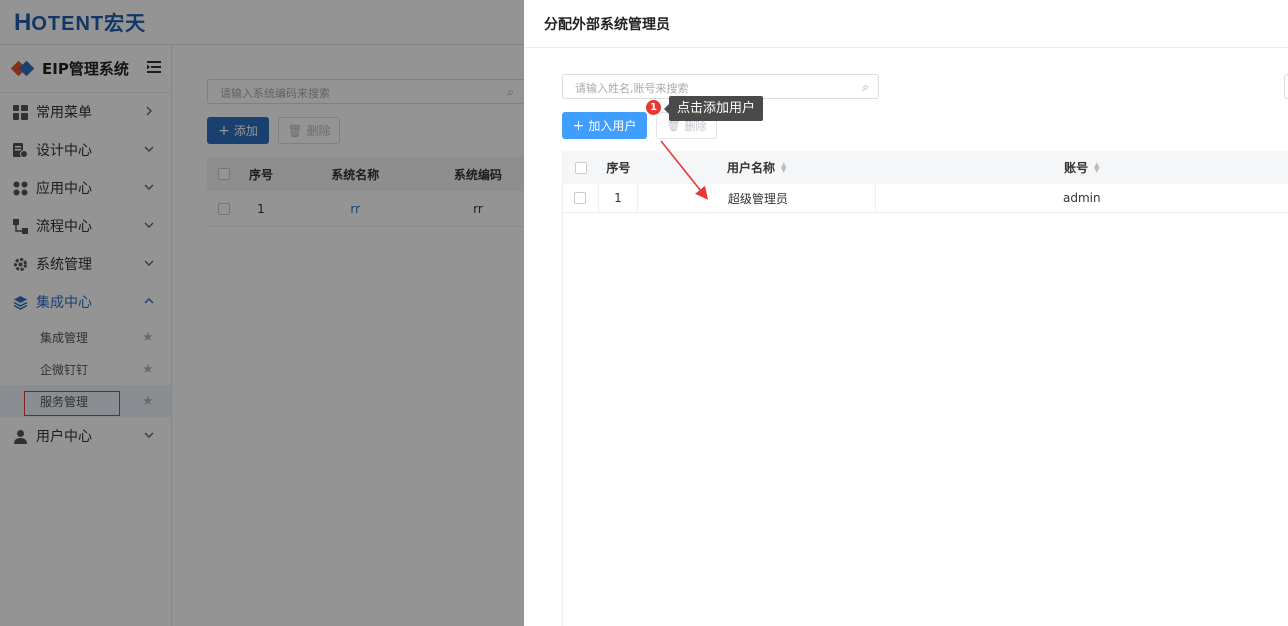 Image resolution: width=1288 pixels, height=626 pixels. What do you see at coordinates (618, 168) in the screenshot?
I see `column-header: 序号` at bounding box center [618, 168].